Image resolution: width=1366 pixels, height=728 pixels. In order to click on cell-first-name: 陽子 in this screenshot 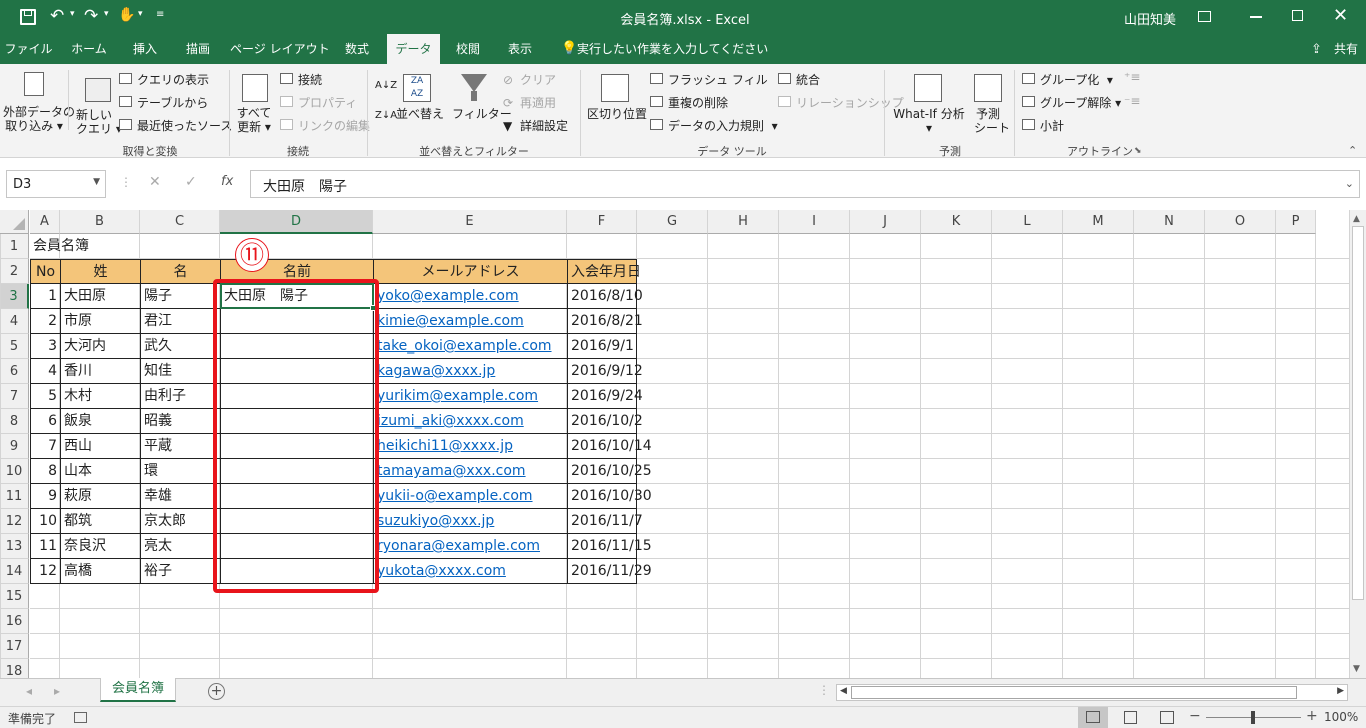, I will do `click(180, 296)`.